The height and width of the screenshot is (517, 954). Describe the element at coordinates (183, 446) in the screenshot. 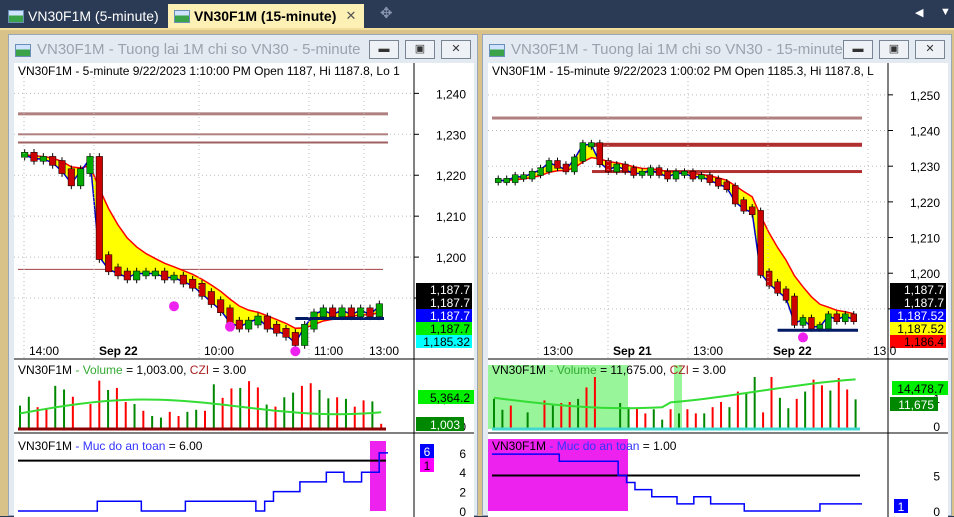

I see `safety-header-value: = 6.00` at that location.